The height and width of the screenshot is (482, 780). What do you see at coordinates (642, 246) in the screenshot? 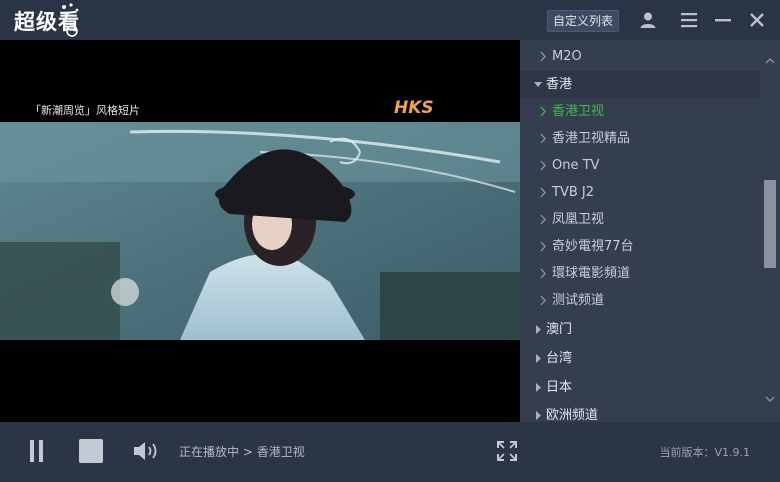
I see `channel-item-wonderful-77: 奇妙電視77台` at bounding box center [642, 246].